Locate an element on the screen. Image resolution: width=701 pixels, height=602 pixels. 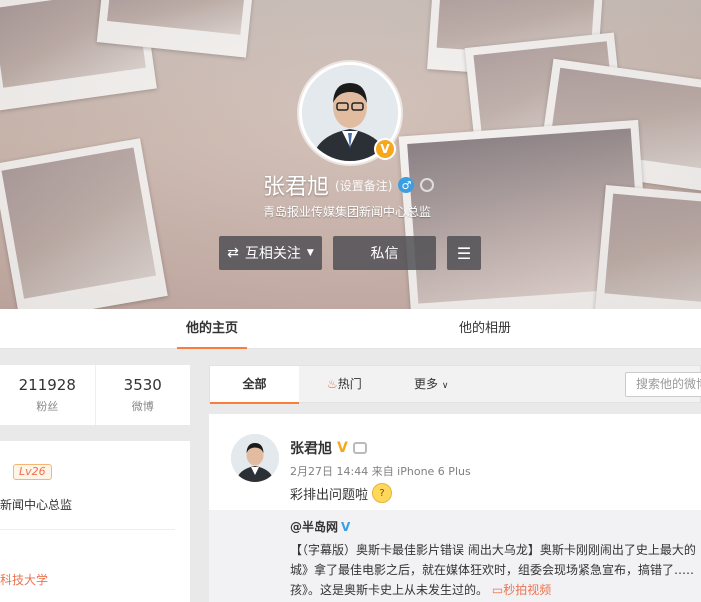
profile-tabbar: 他的主页 他的相册 is located at coordinates (350, 329).